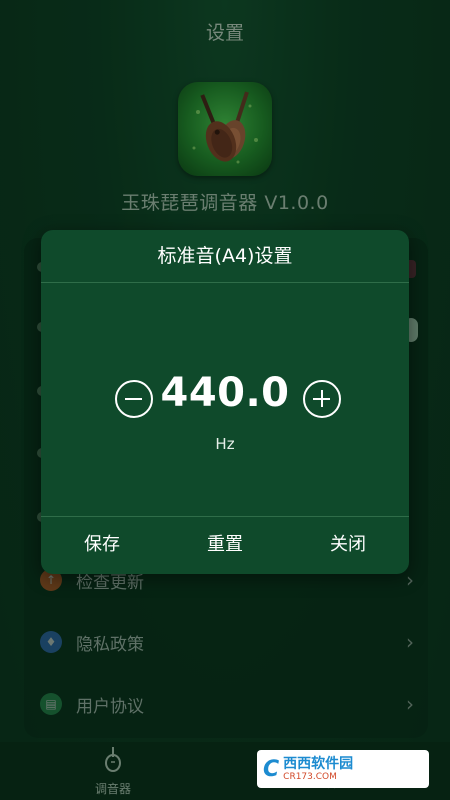  I want to click on close-button: 关闭, so click(348, 545).